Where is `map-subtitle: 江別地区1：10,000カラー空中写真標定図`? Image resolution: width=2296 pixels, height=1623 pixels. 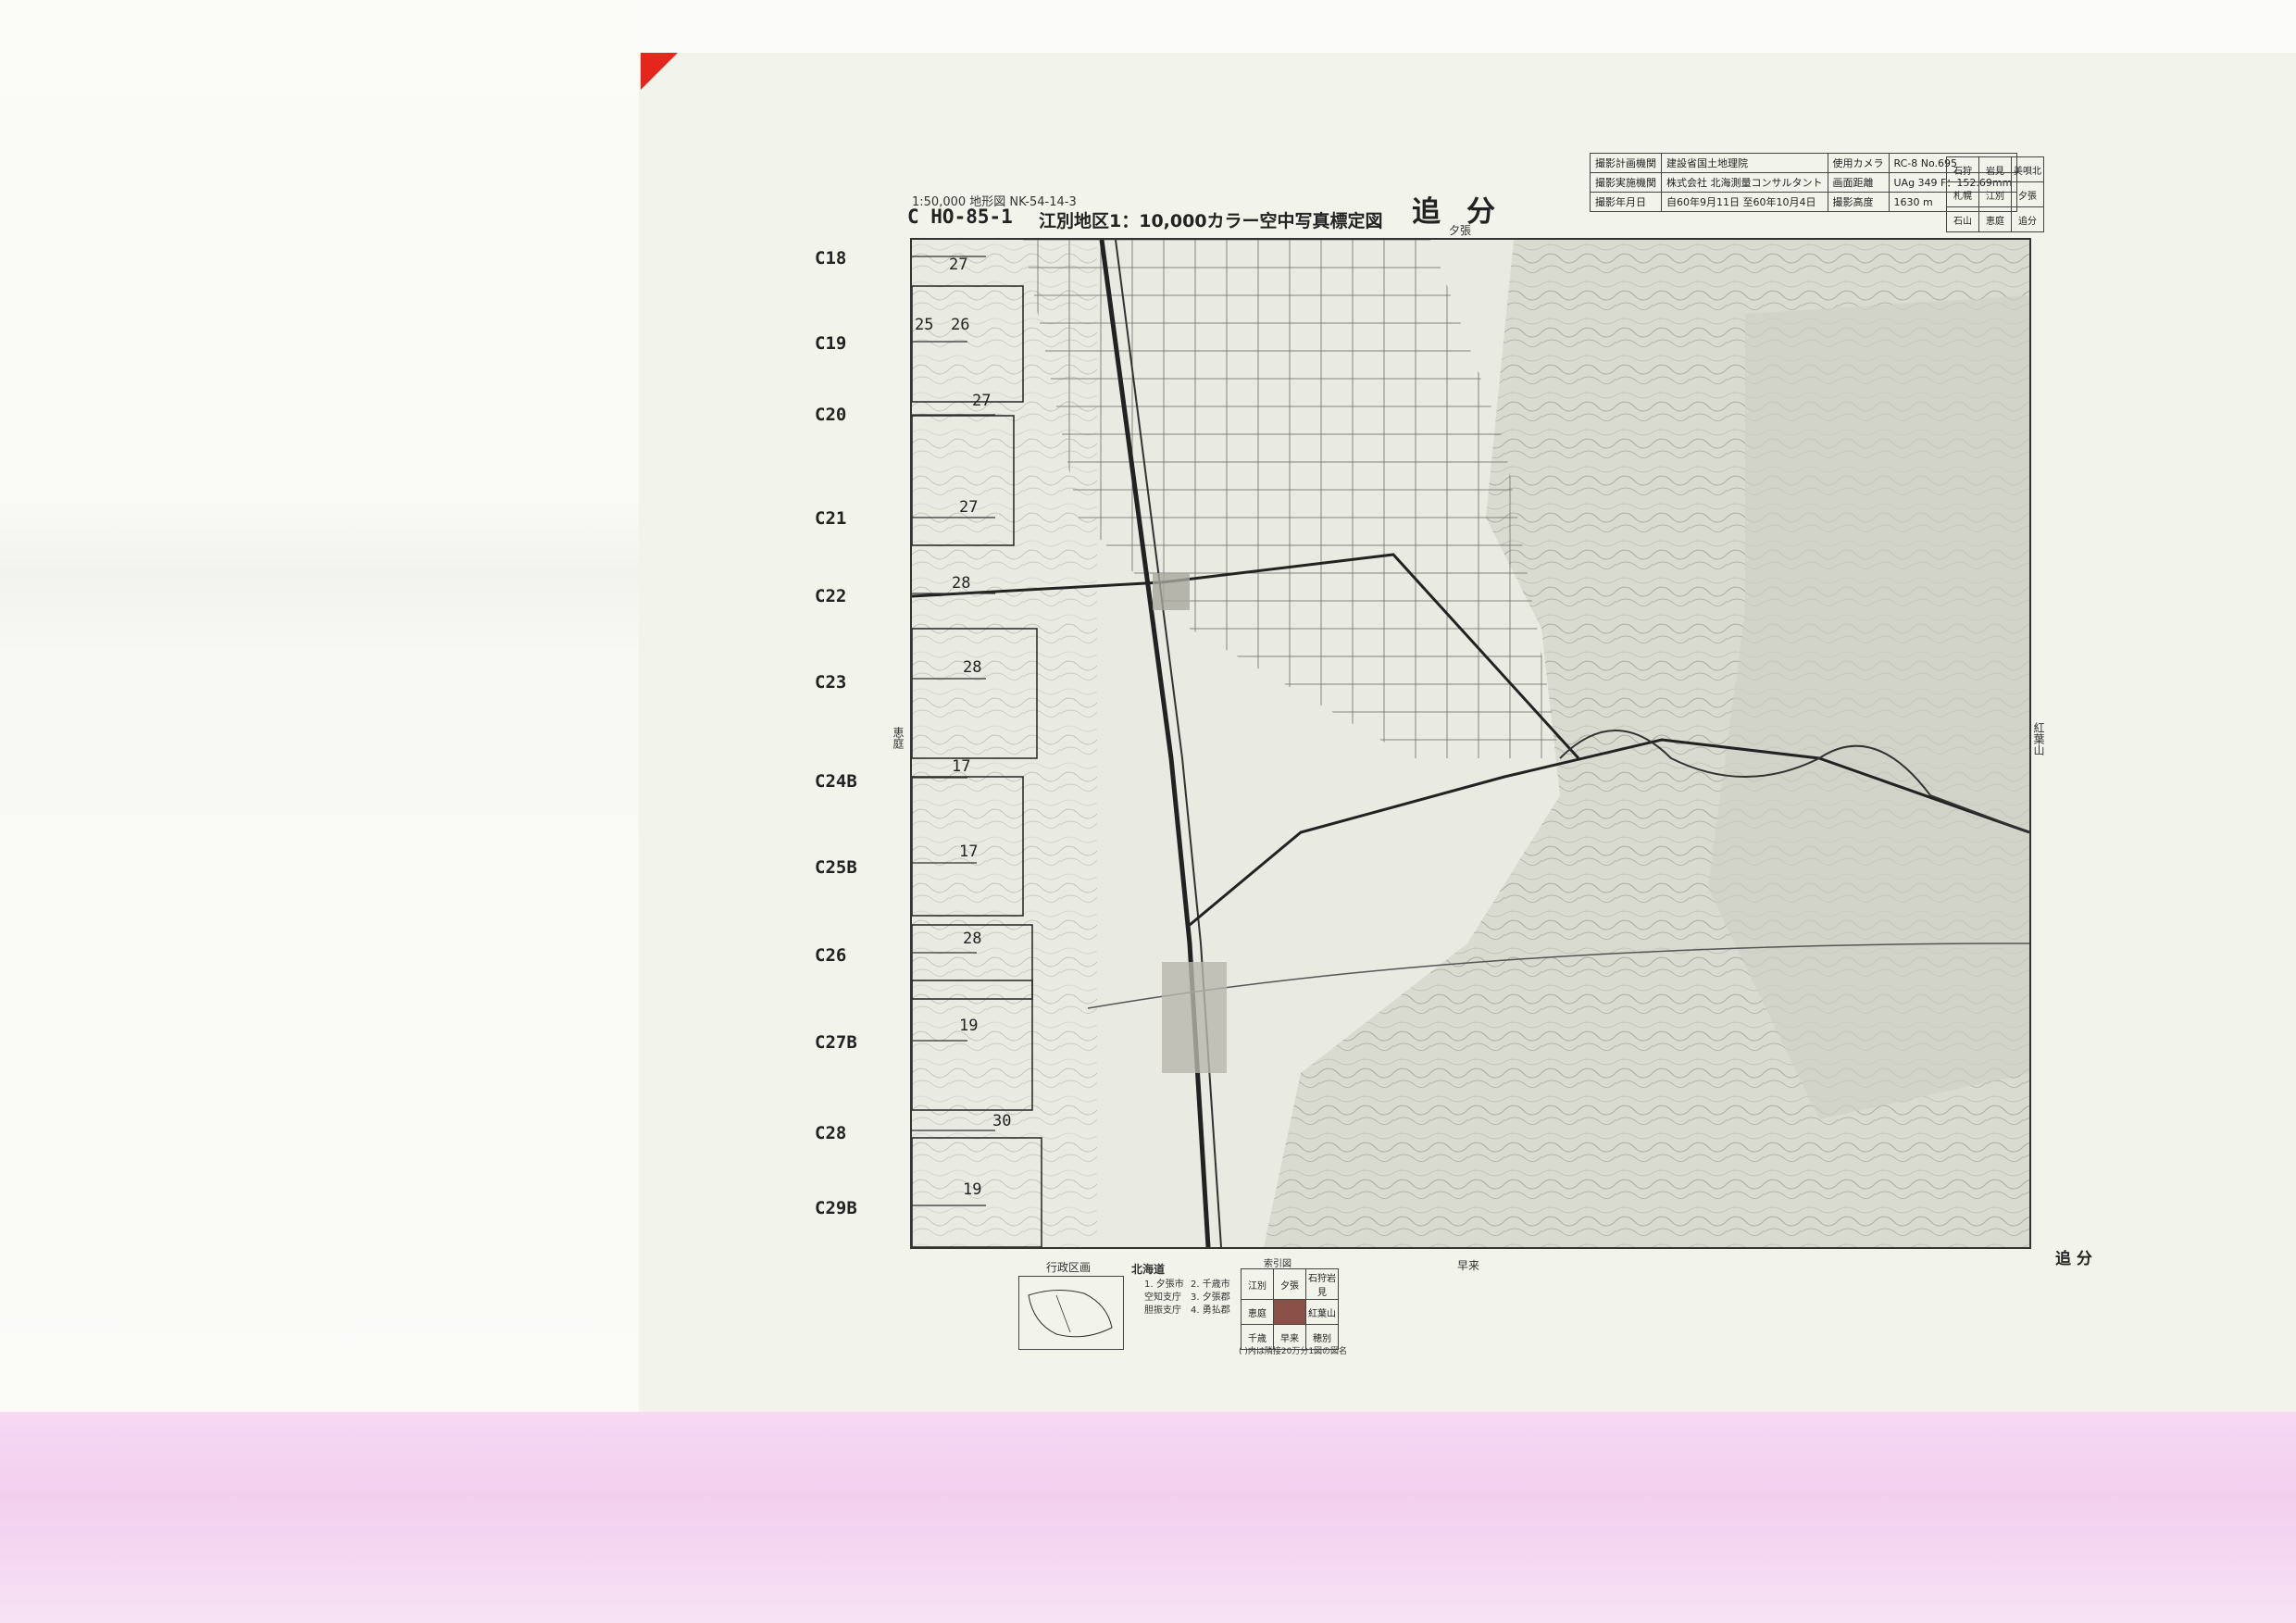 map-subtitle: 江別地区1：10,000カラー空中写真標定図 is located at coordinates (1211, 221).